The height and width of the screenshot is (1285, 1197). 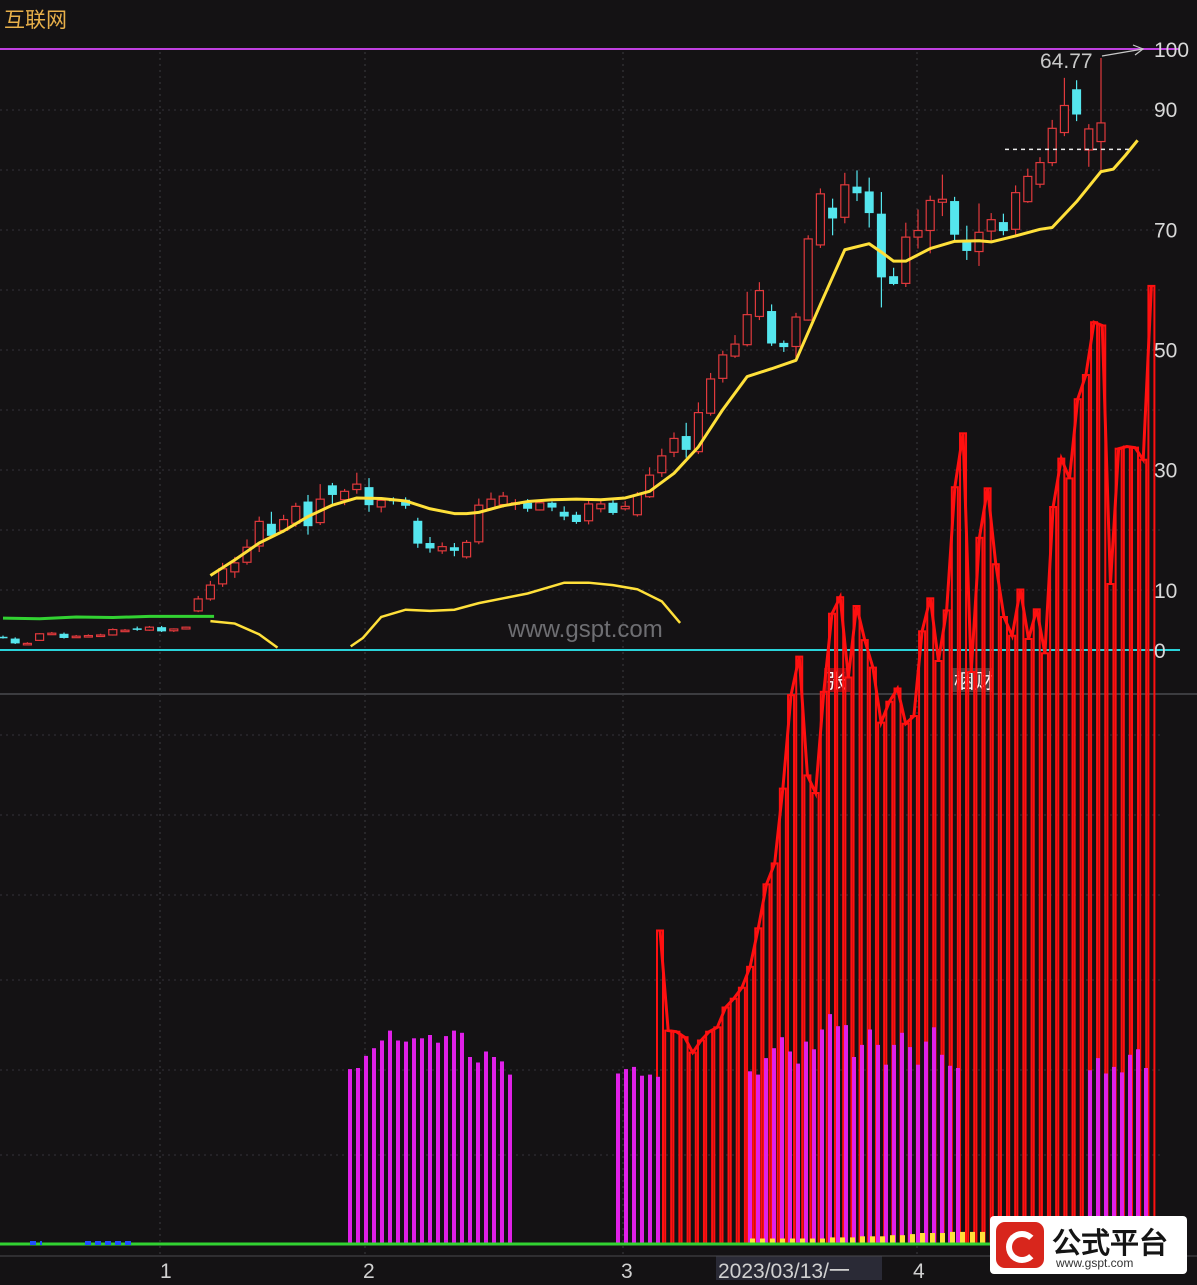 What do you see at coordinates (244, 634) in the screenshot?
I see `yellow-curve` at bounding box center [244, 634].